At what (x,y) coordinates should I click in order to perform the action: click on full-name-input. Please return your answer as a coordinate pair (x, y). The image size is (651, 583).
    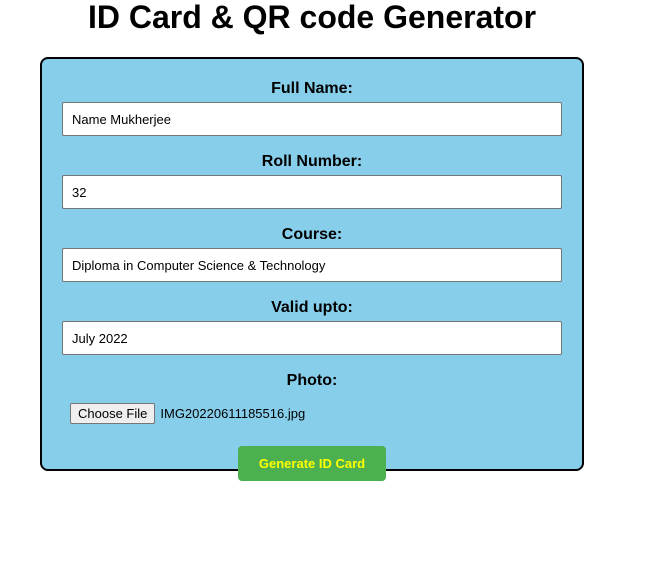
    Looking at the image, I should click on (312, 119).